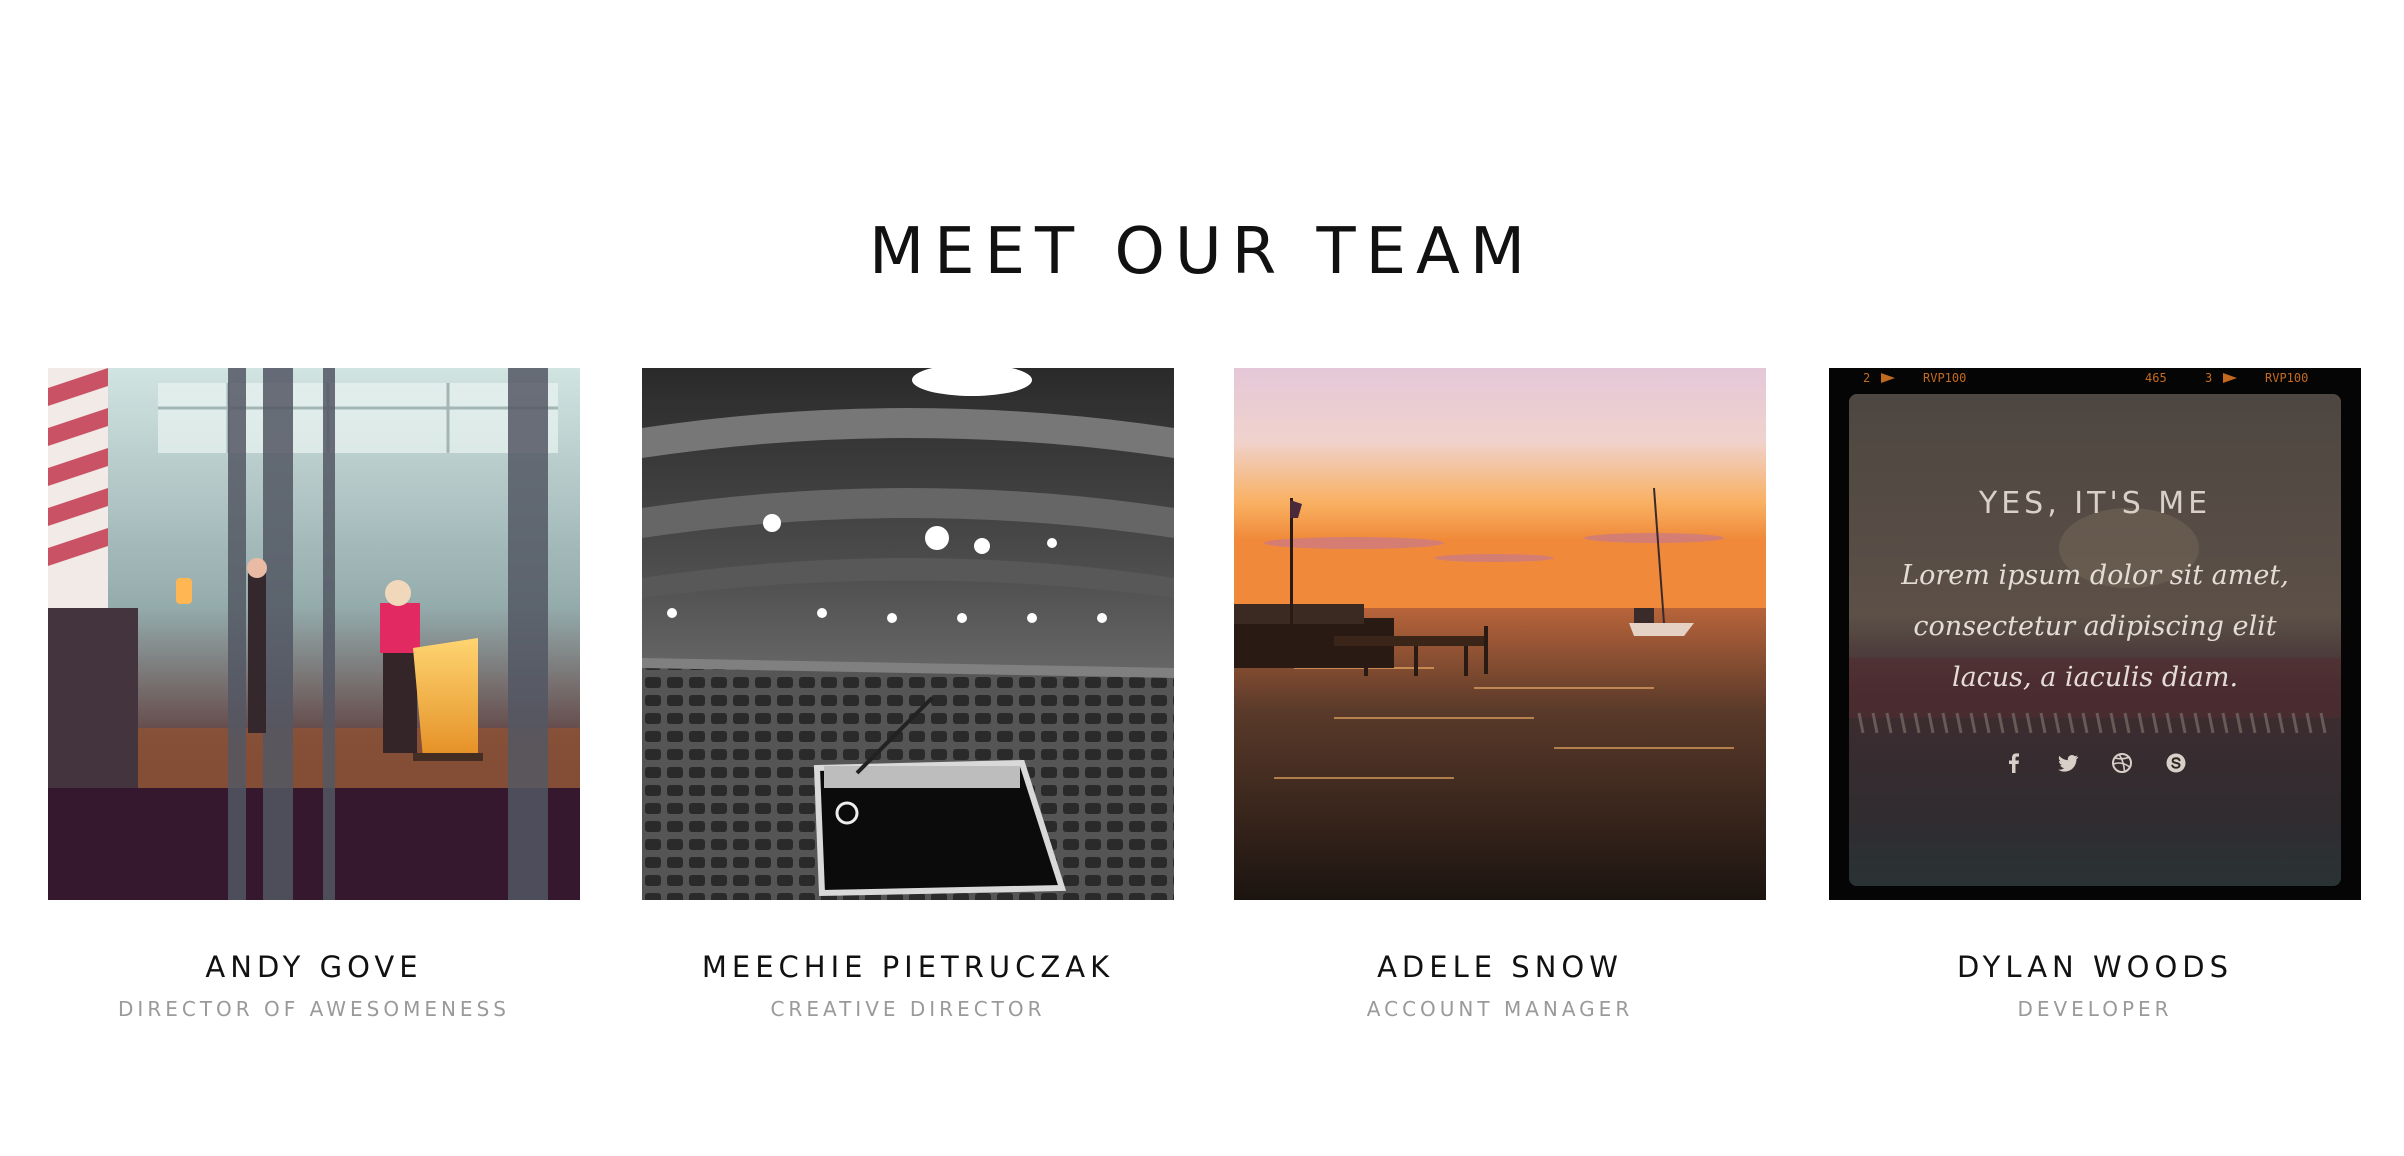 The image size is (2404, 1156). What do you see at coordinates (314, 967) in the screenshot?
I see `team-member-name: ANDY GOVE` at bounding box center [314, 967].